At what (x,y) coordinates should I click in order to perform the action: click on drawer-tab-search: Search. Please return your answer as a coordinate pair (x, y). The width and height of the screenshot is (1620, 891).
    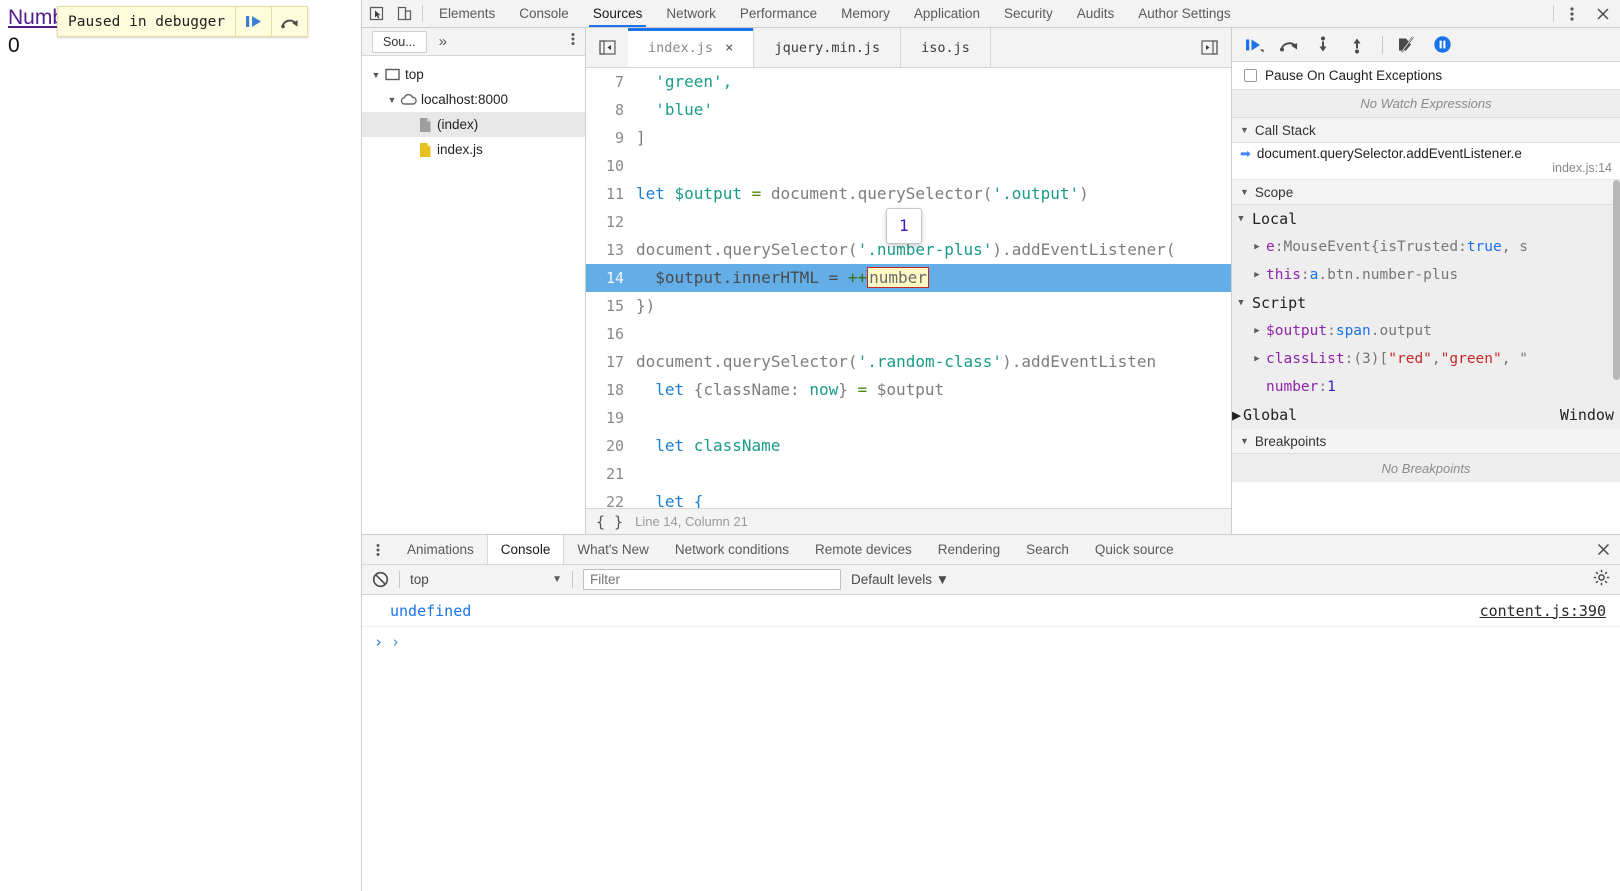
    Looking at the image, I should click on (1047, 549).